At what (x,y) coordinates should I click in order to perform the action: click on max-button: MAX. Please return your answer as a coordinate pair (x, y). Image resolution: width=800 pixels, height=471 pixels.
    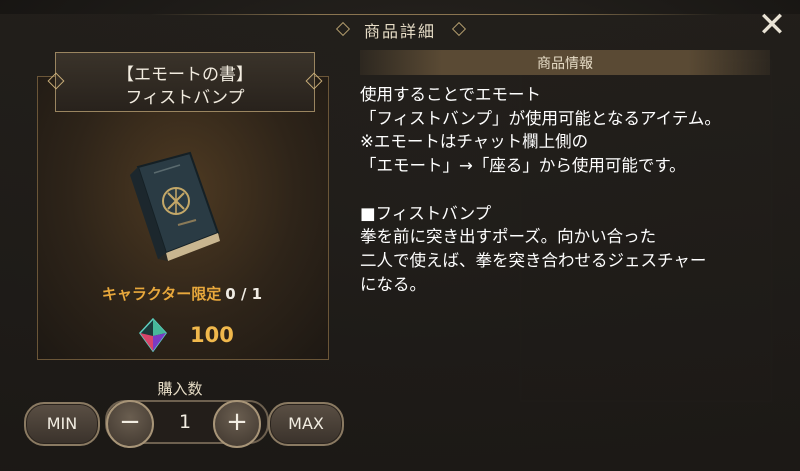
    Looking at the image, I should click on (306, 424).